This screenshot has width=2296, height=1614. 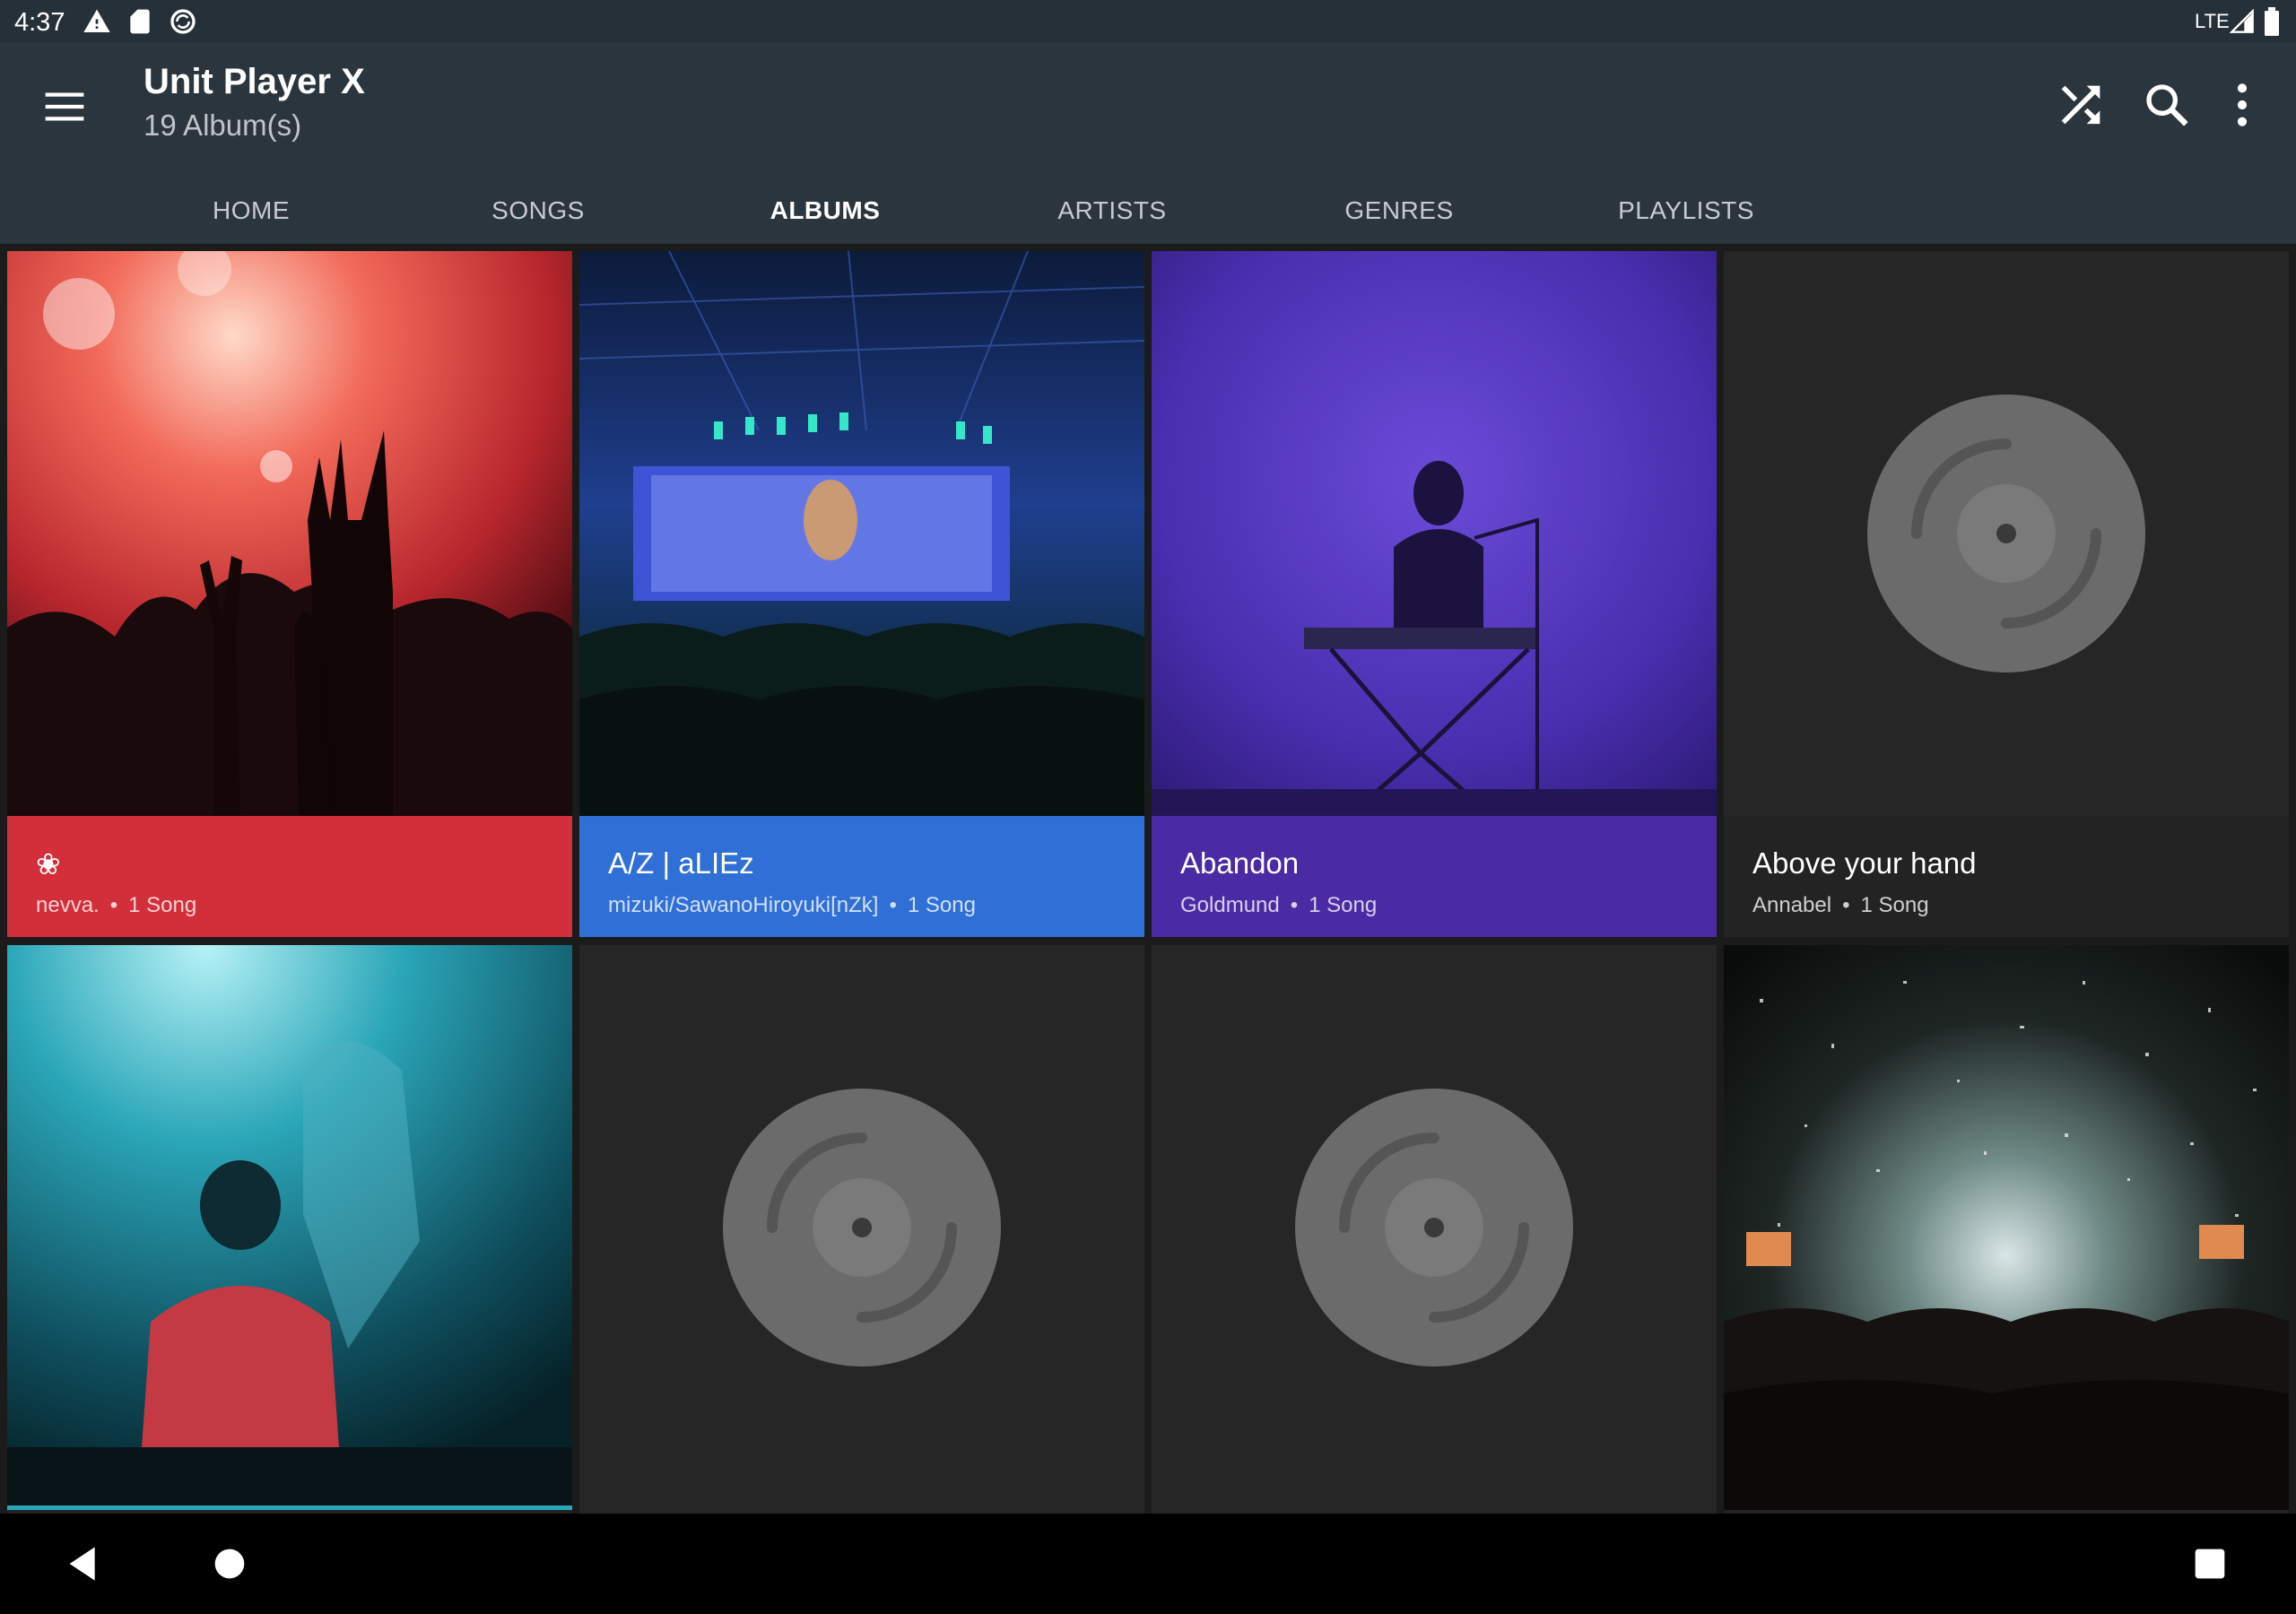 I want to click on album-subtitle: mizuki/SawanoHiroyuki[nZk] • 1 Song, so click(x=792, y=905).